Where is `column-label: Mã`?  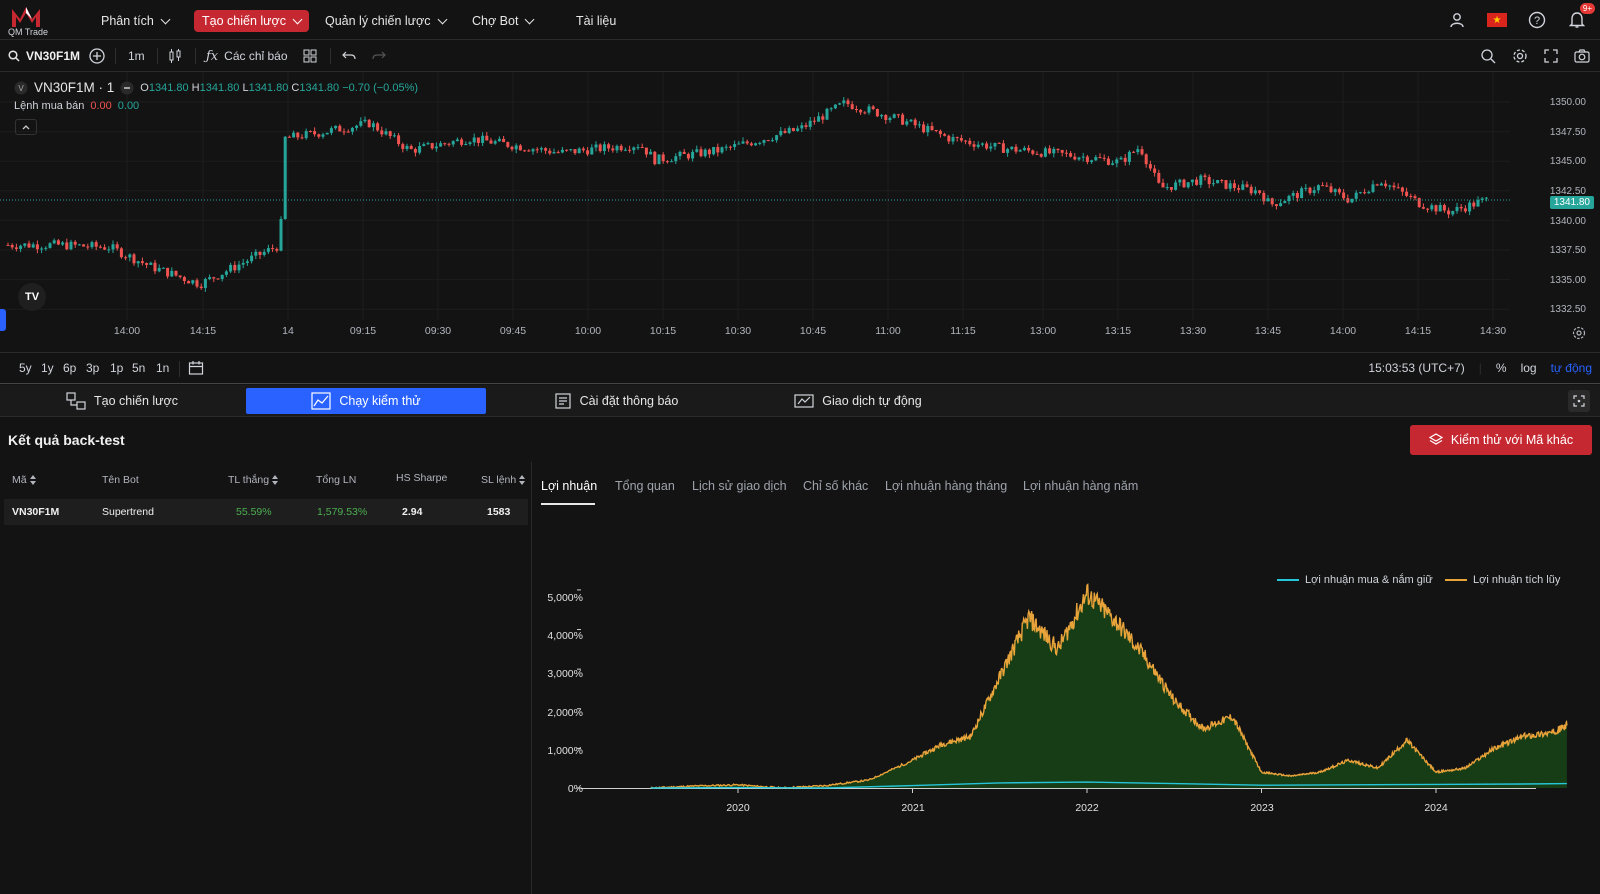
column-label: Mã is located at coordinates (19, 480).